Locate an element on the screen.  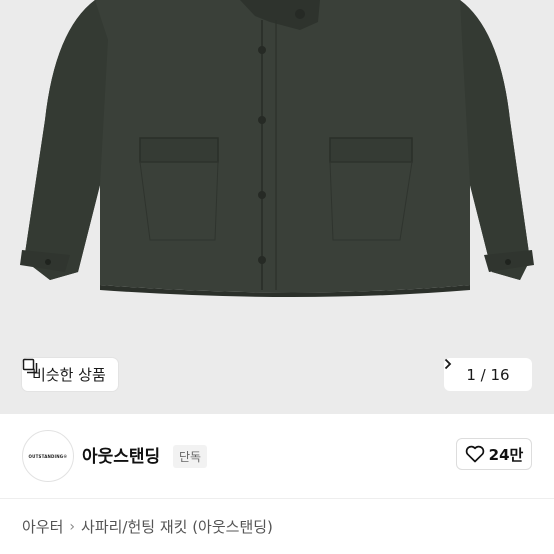
like-button: 24만 is located at coordinates (494, 454).